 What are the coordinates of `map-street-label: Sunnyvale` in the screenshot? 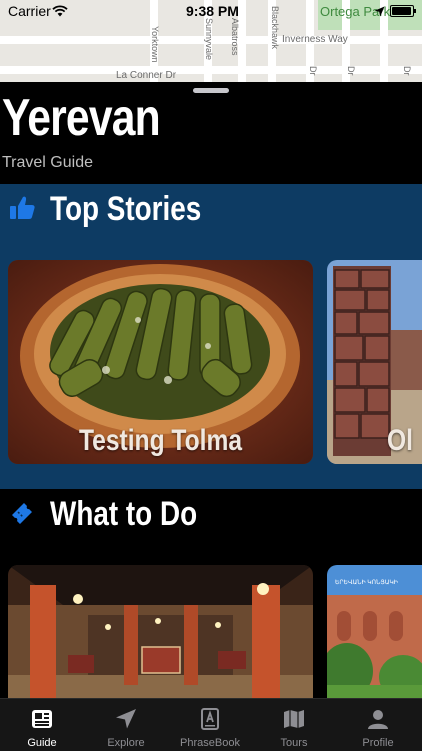 It's located at (209, 39).